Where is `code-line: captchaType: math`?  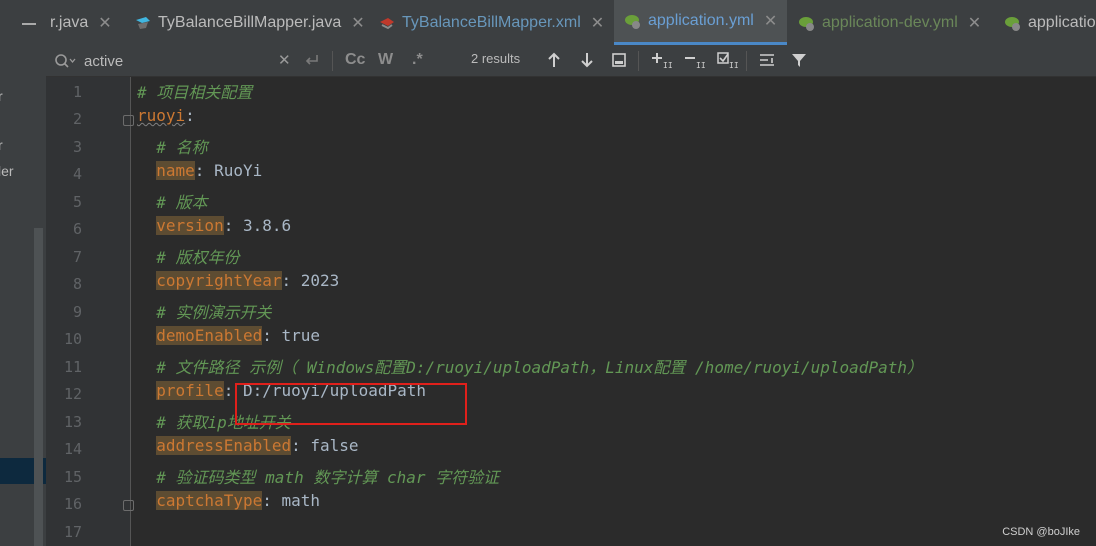 code-line: captchaType: math is located at coordinates (228, 504).